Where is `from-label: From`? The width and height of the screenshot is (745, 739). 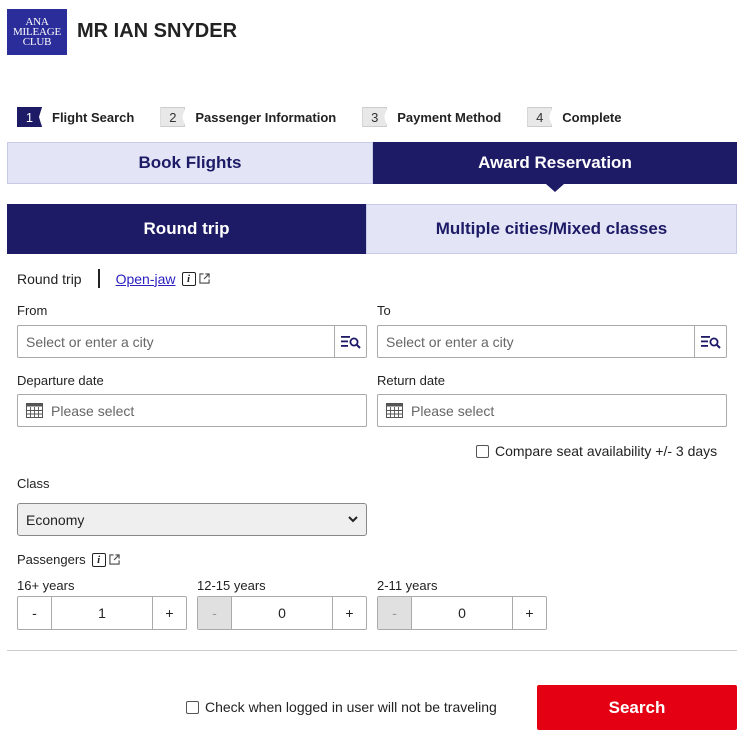 from-label: From is located at coordinates (32, 310).